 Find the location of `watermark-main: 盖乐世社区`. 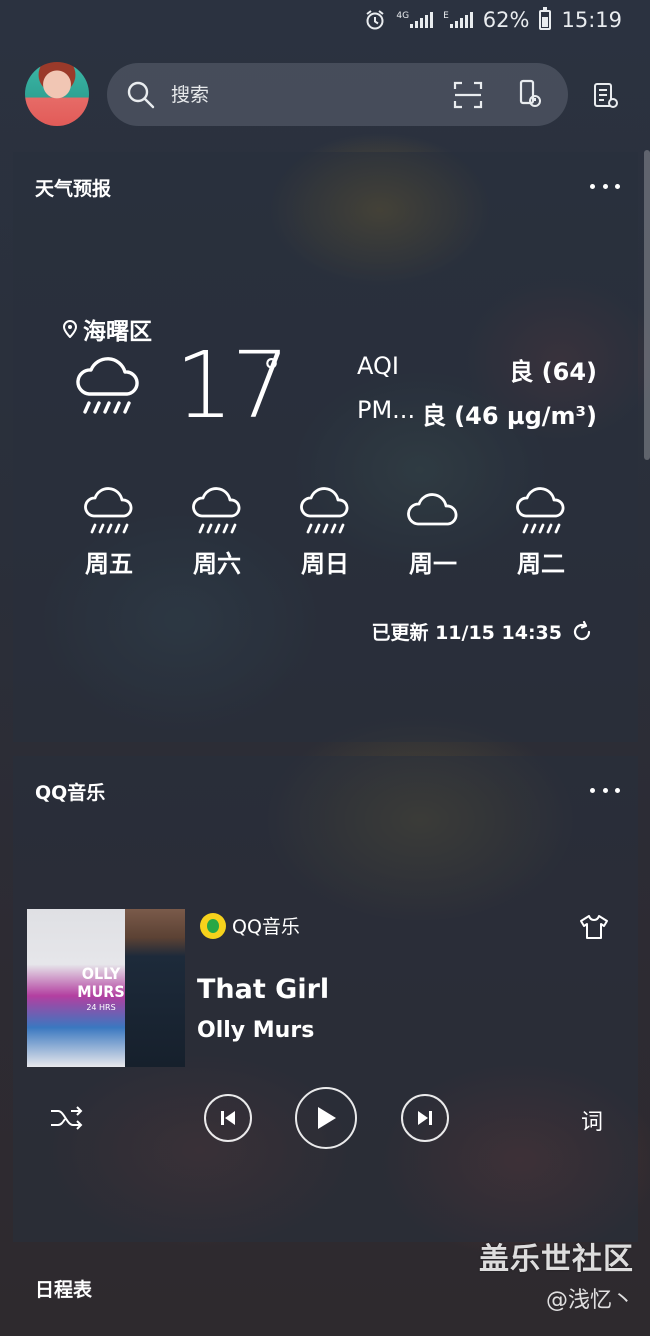

watermark-main: 盖乐世社区 is located at coordinates (556, 1259).